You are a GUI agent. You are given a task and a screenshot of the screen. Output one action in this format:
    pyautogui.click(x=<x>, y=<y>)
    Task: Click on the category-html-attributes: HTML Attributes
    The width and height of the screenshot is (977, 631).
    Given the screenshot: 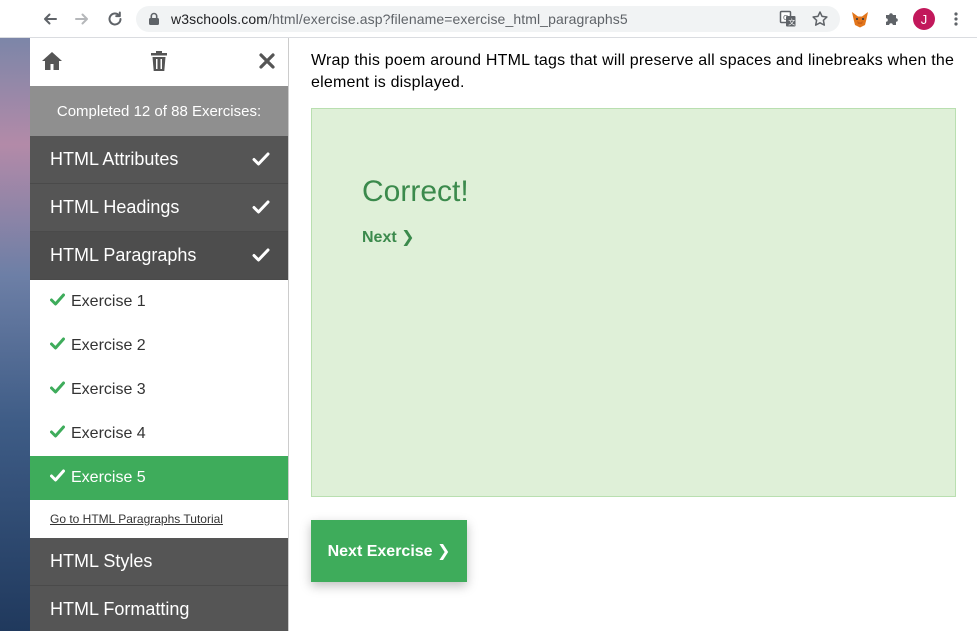 What is the action you would take?
    pyautogui.click(x=159, y=160)
    